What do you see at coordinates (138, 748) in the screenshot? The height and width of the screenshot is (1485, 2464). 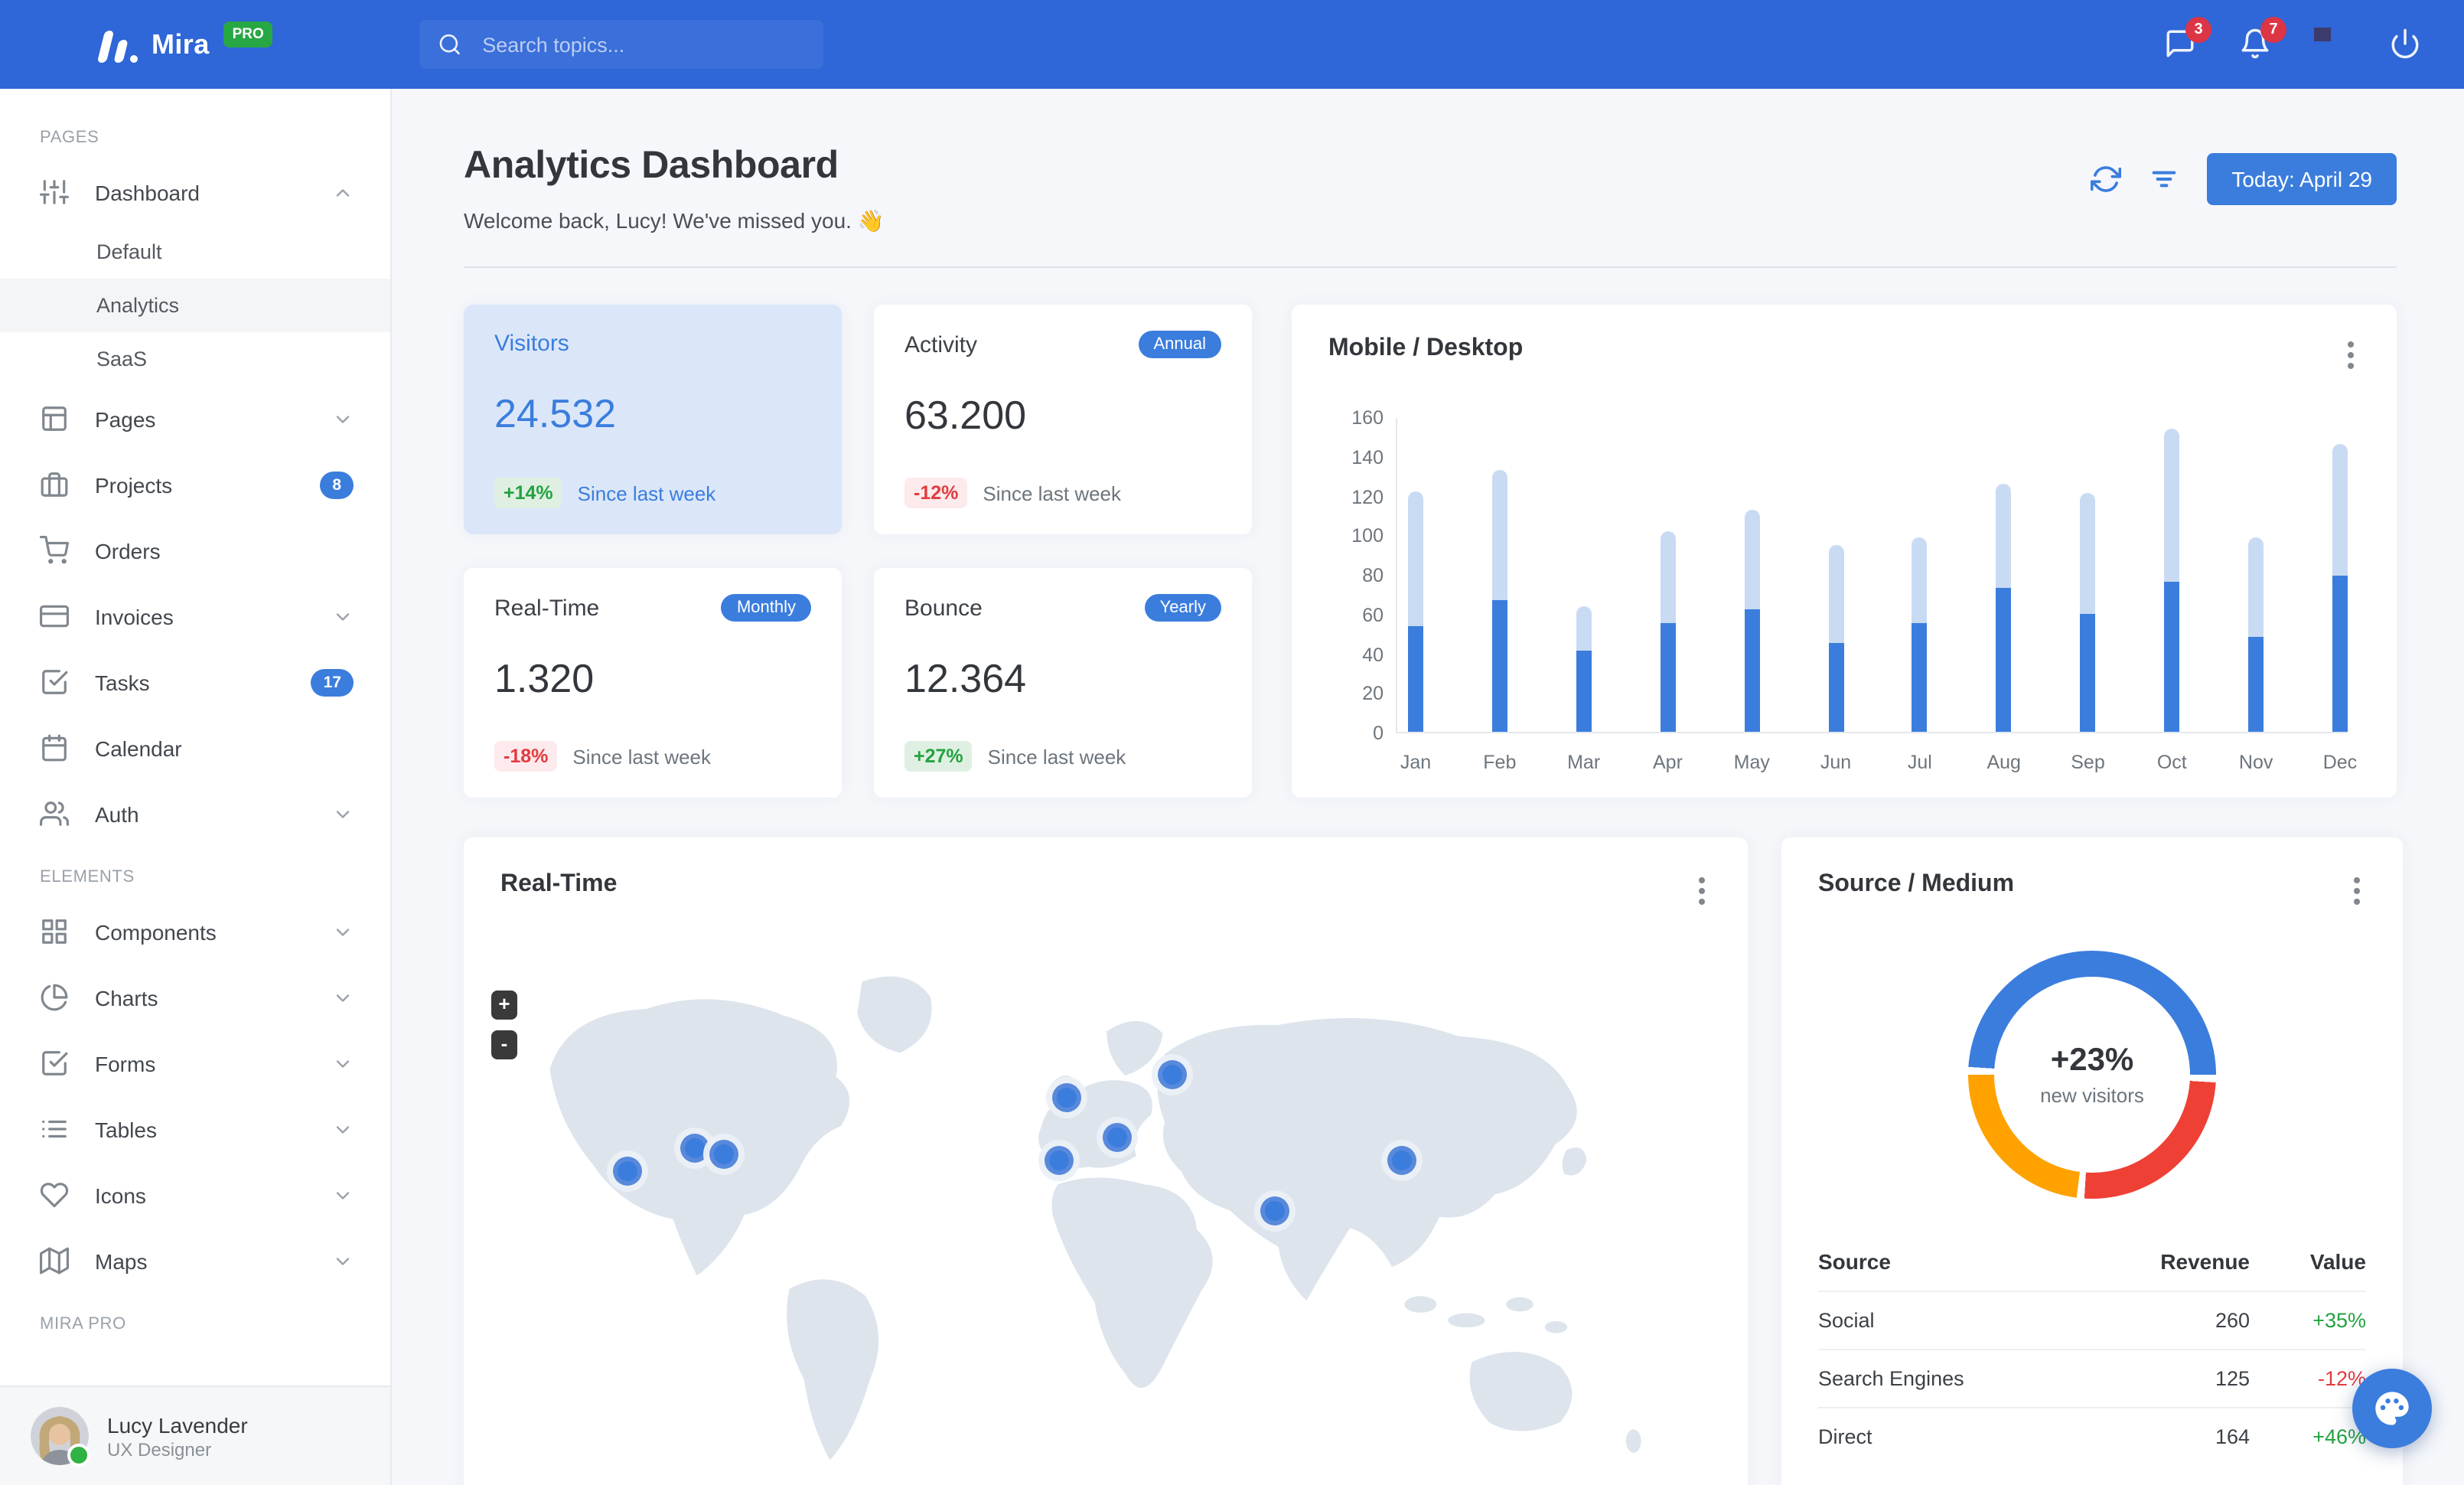 I see `sidebar-item-label: Calendar` at bounding box center [138, 748].